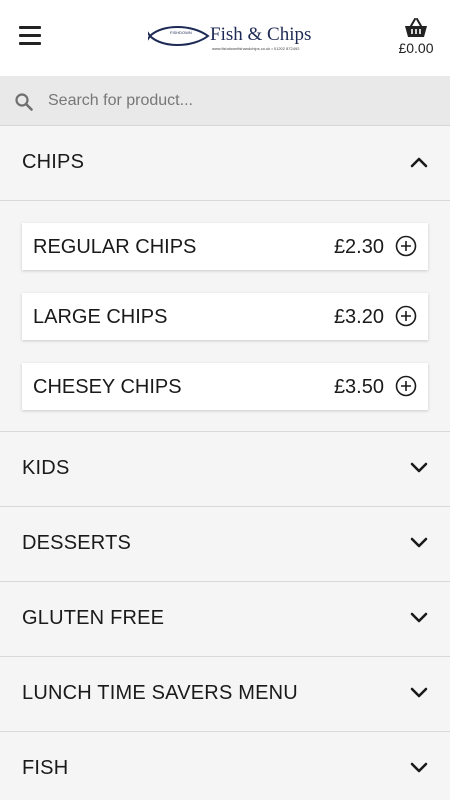 This screenshot has height=800, width=450. Describe the element at coordinates (225, 469) in the screenshot. I see `category-kids: KIDS` at that location.